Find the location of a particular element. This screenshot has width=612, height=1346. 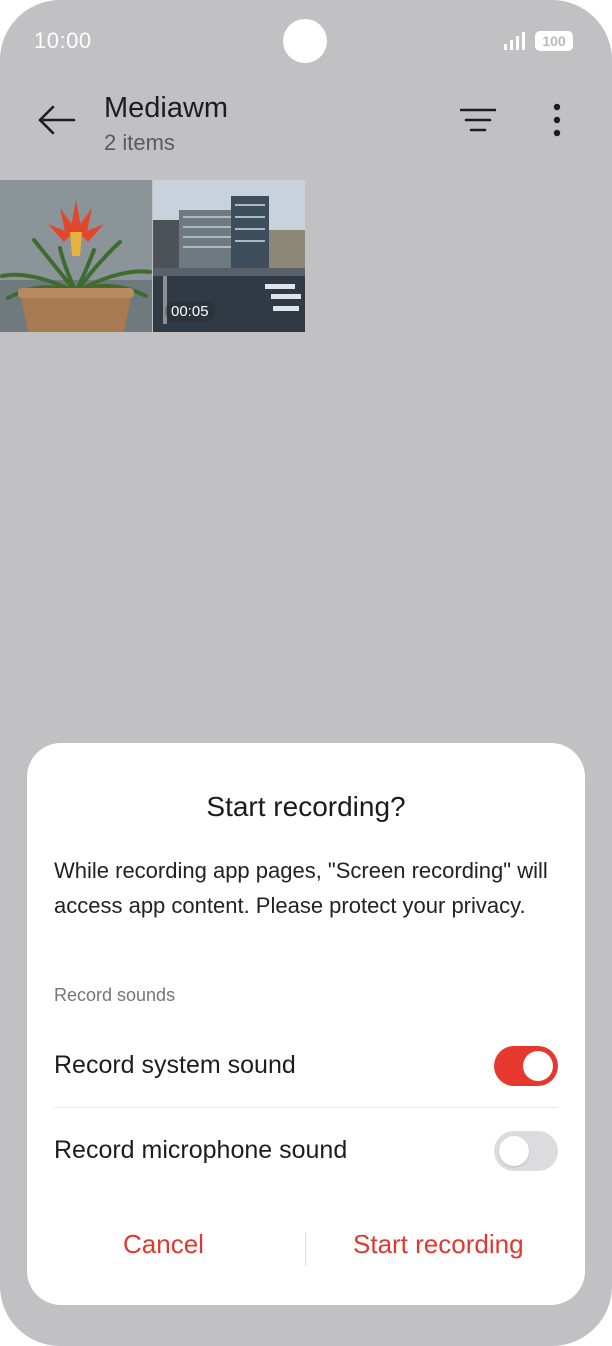

page-title: Mediawm is located at coordinates (166, 108).